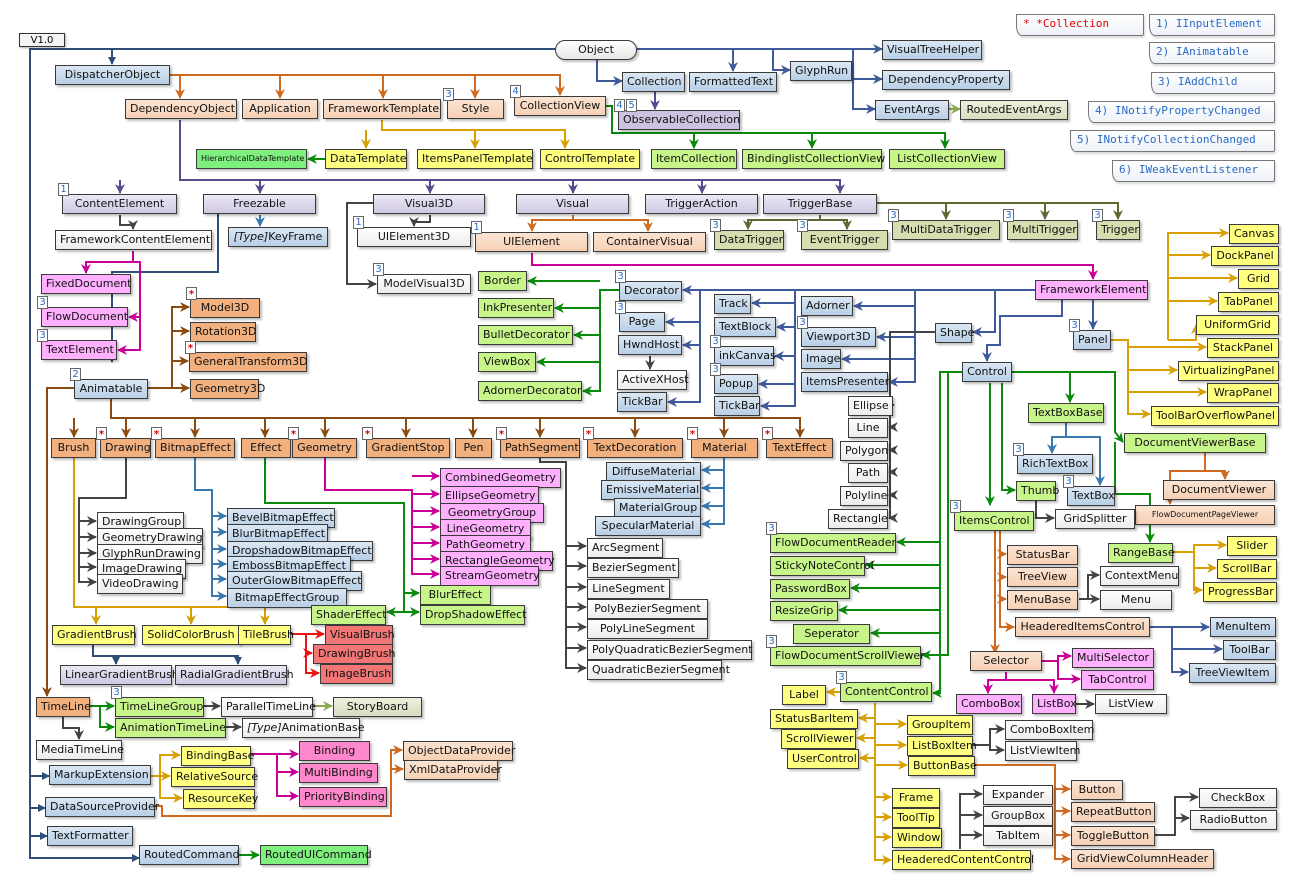 Image resolution: width=1295 pixels, height=881 pixels. Describe the element at coordinates (1018, 836) in the screenshot. I see `class-node-tab-item: TabItem` at that location.